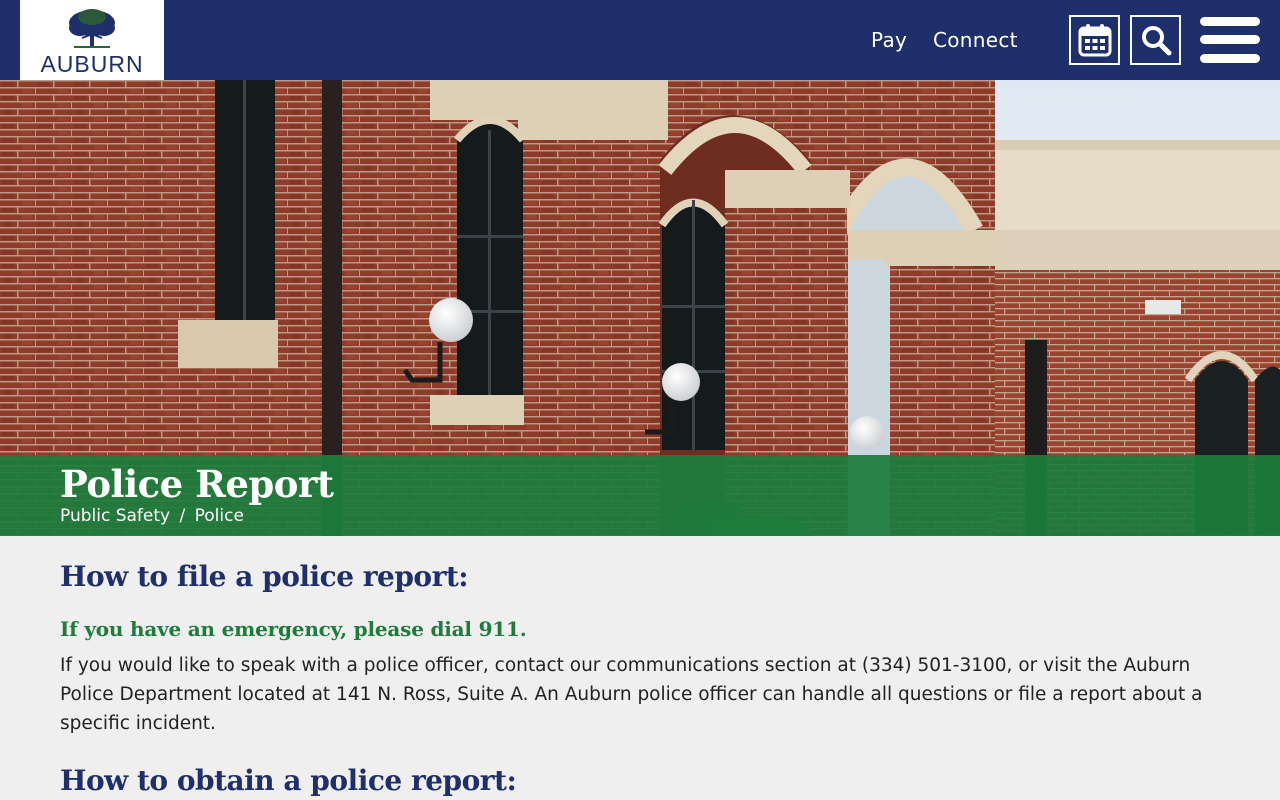  I want to click on tree-logo-icon, so click(92, 28).